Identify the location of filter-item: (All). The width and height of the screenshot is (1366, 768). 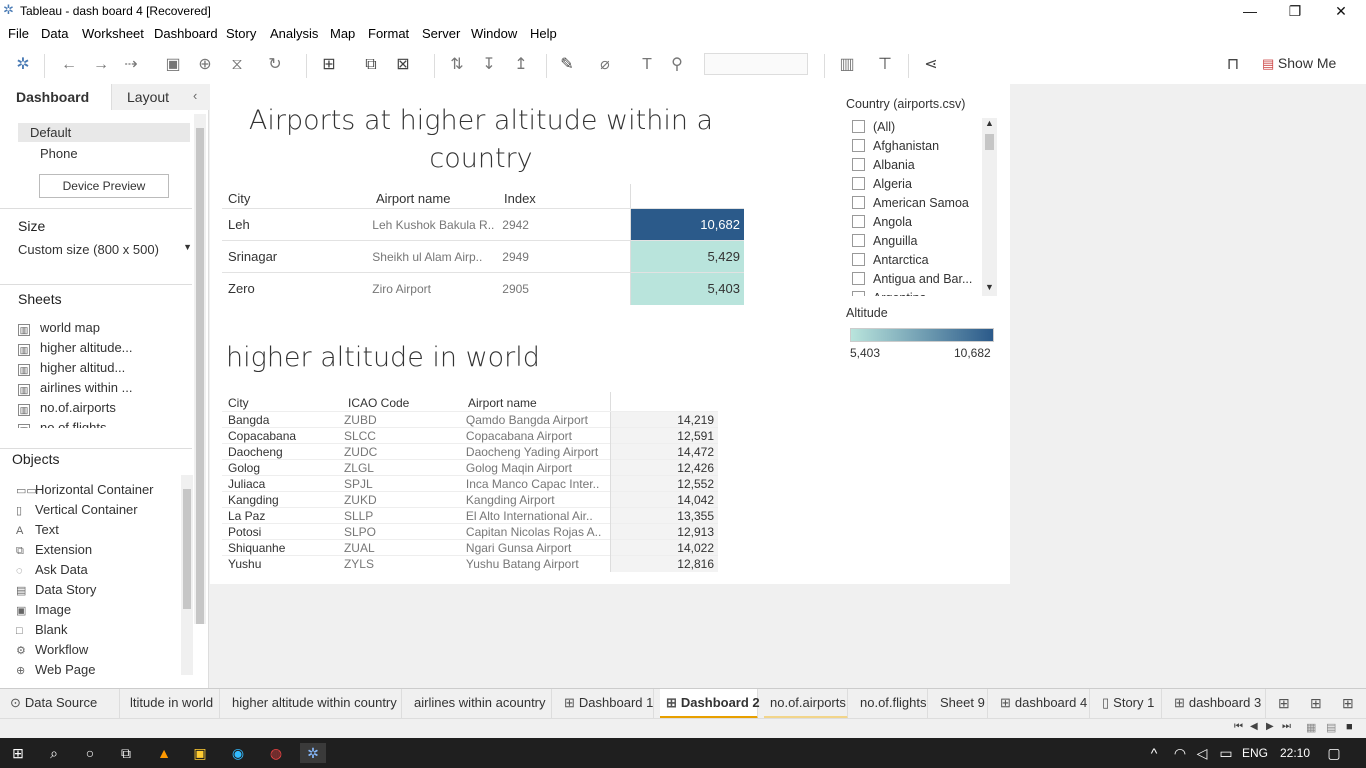
(873, 127).